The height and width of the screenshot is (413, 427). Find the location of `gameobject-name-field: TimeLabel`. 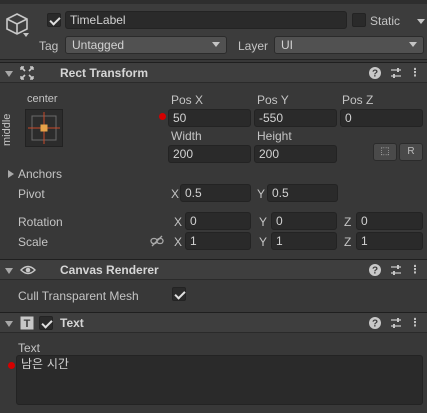

gameobject-name-field: TimeLabel is located at coordinates (206, 20).